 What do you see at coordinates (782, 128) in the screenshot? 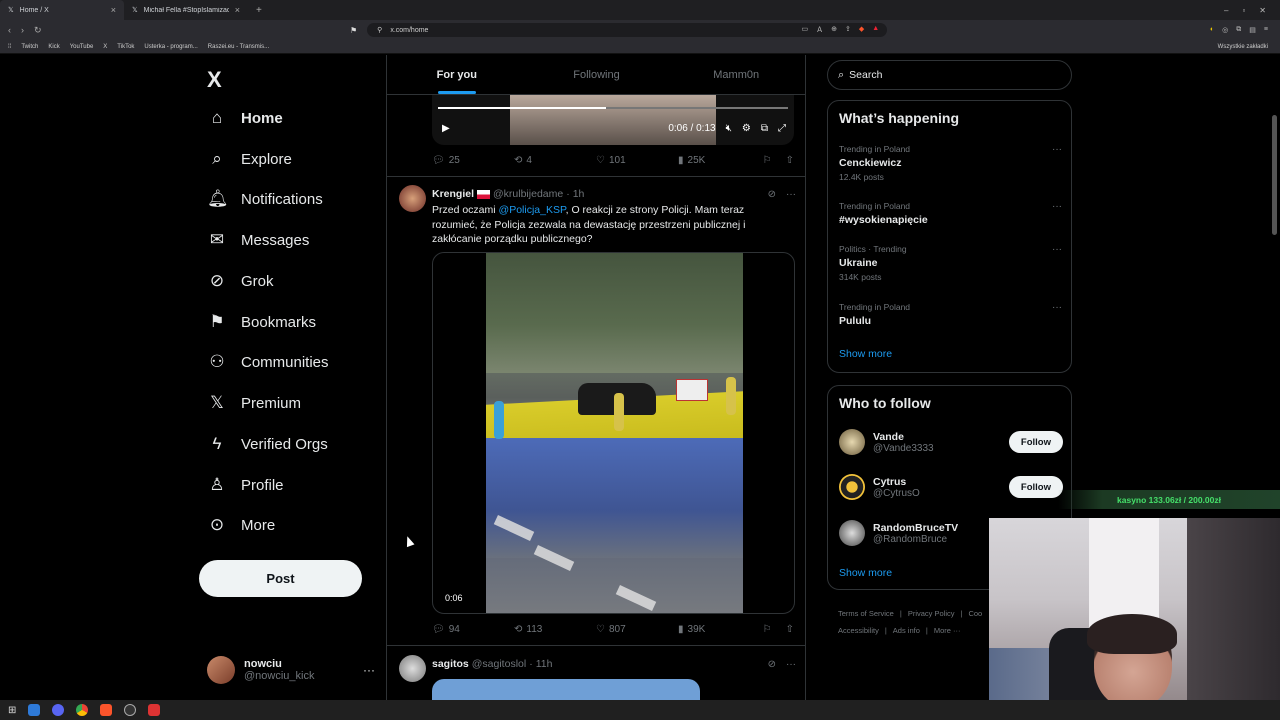
I see `fullscreen-icon: ⤢` at bounding box center [782, 128].